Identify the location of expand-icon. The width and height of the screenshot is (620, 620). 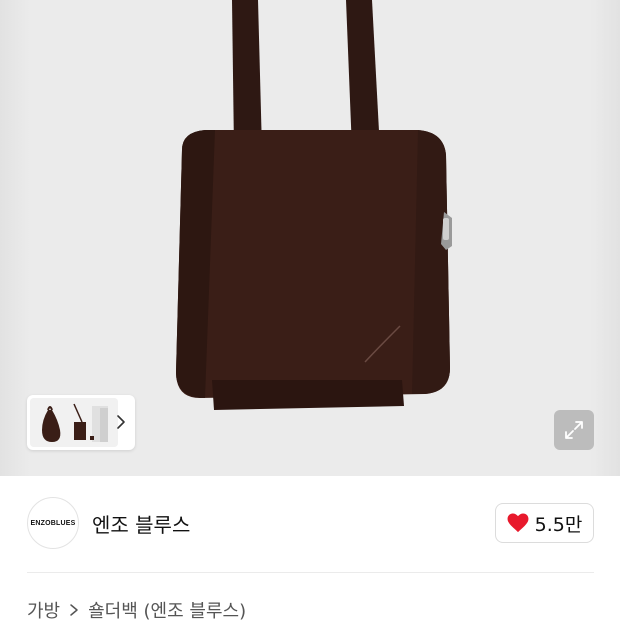
(574, 430).